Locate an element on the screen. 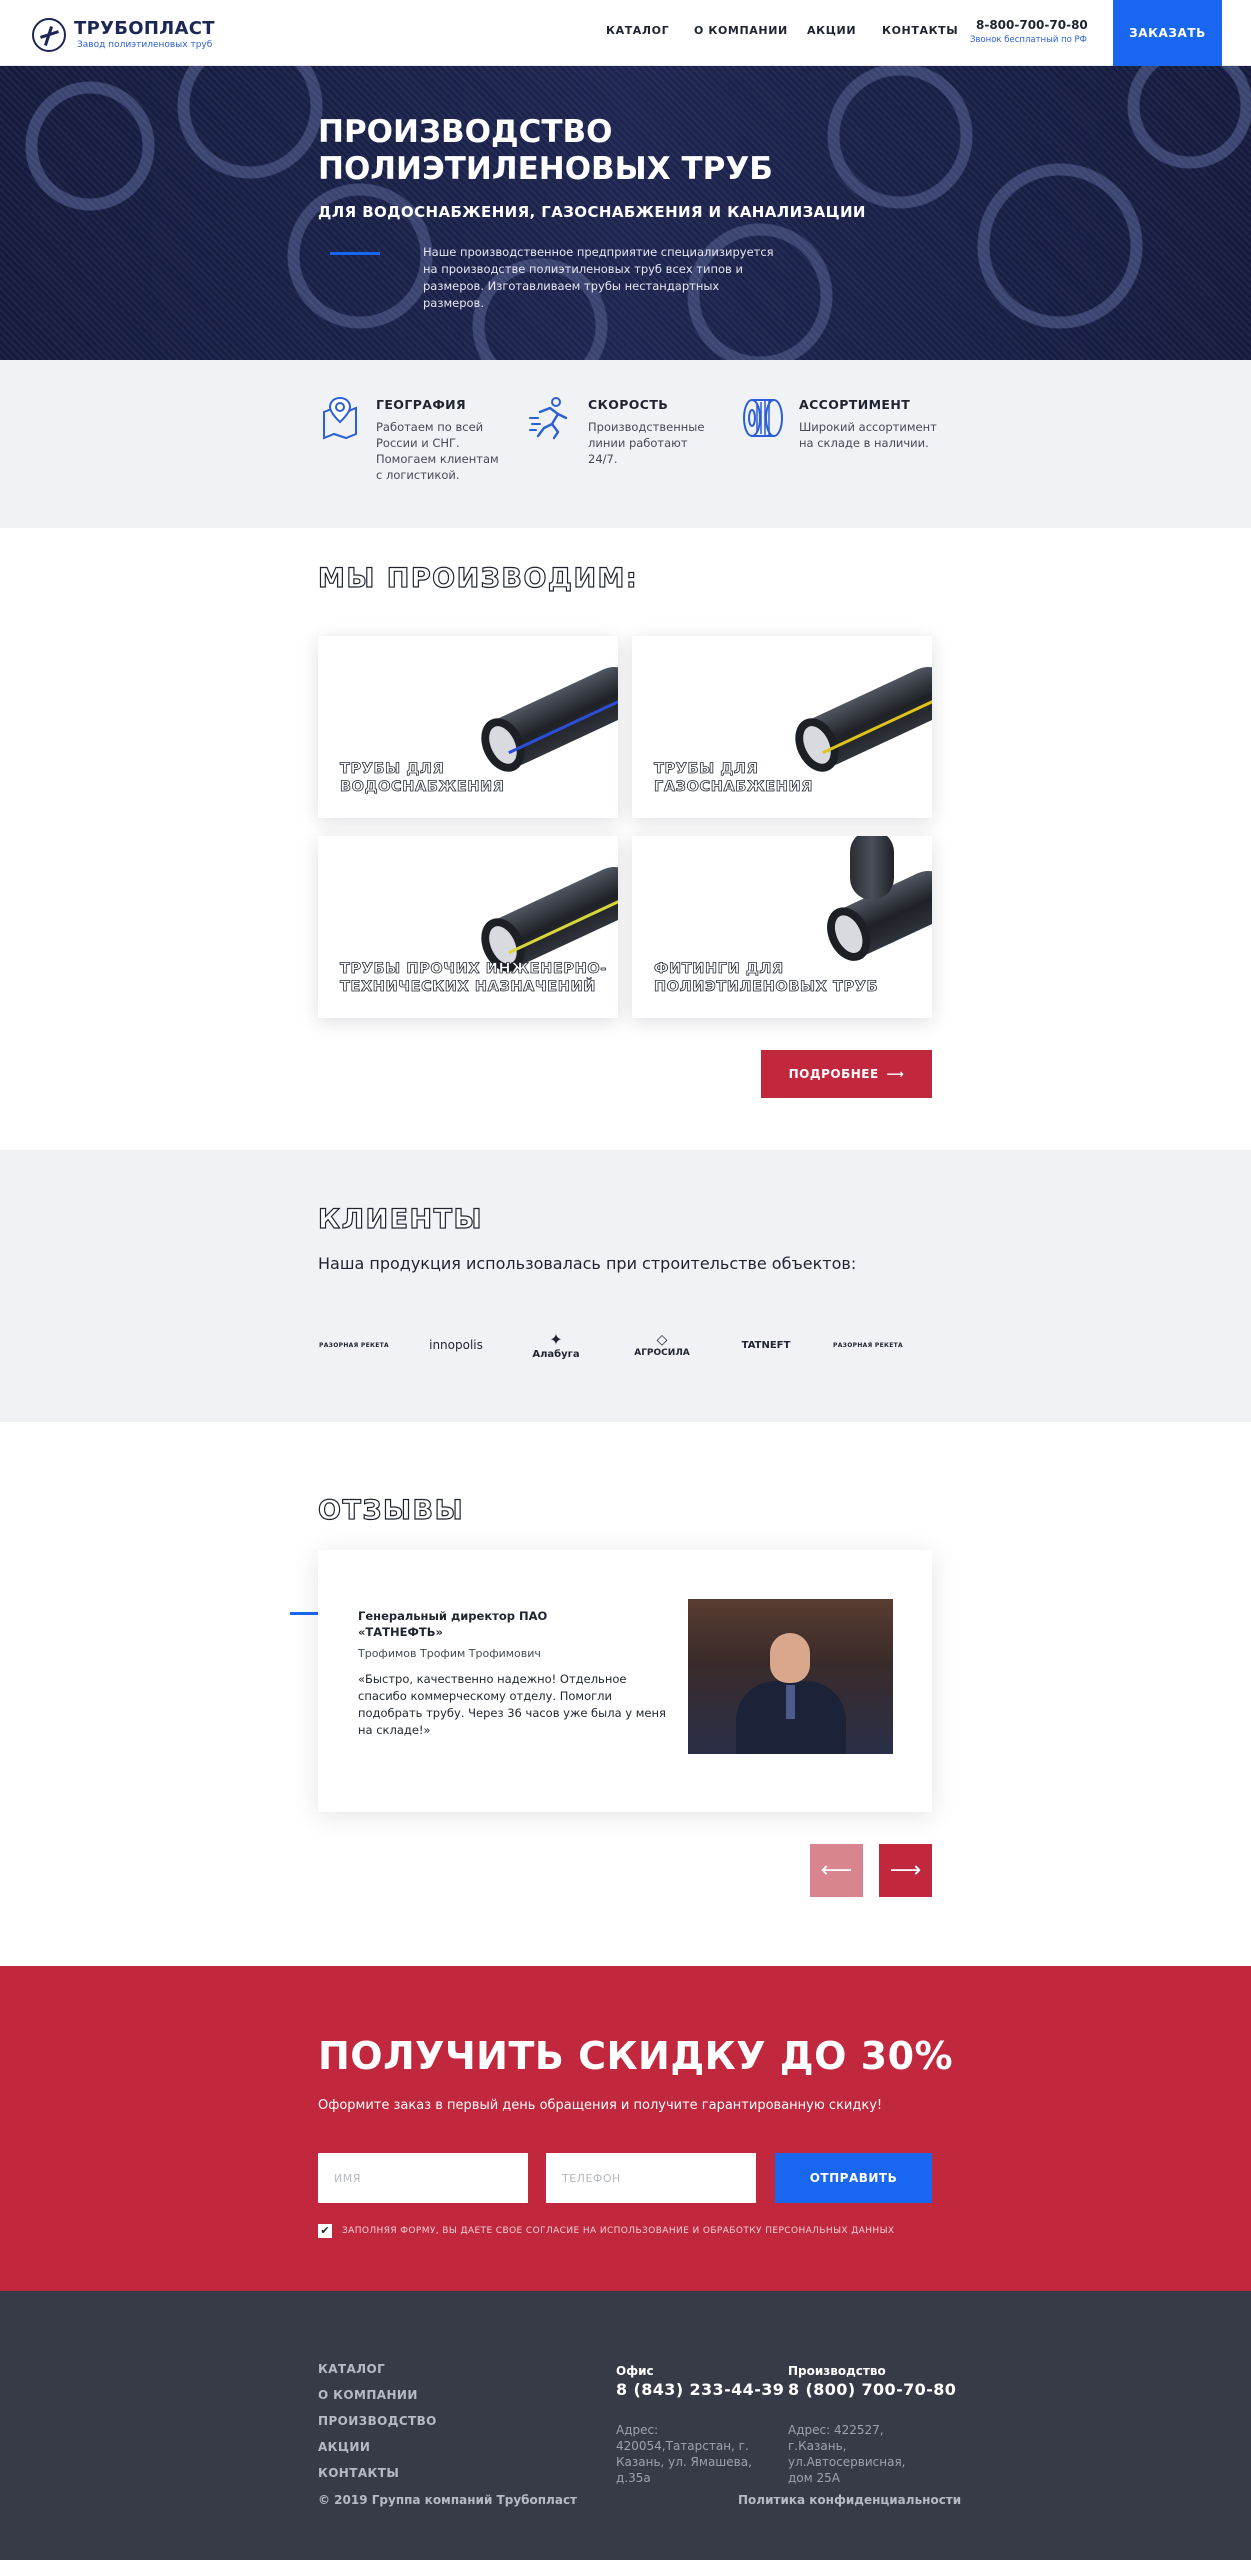 This screenshot has height=2560, width=1251. footer-link-promotions: АКЦИИ is located at coordinates (344, 2447).